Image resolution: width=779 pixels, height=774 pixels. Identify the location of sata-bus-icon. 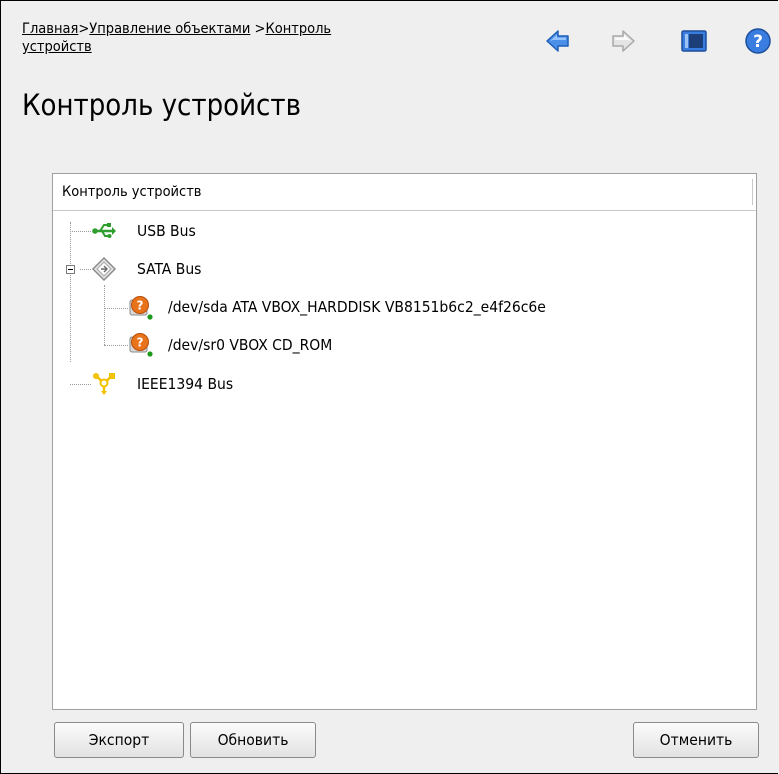
(104, 269).